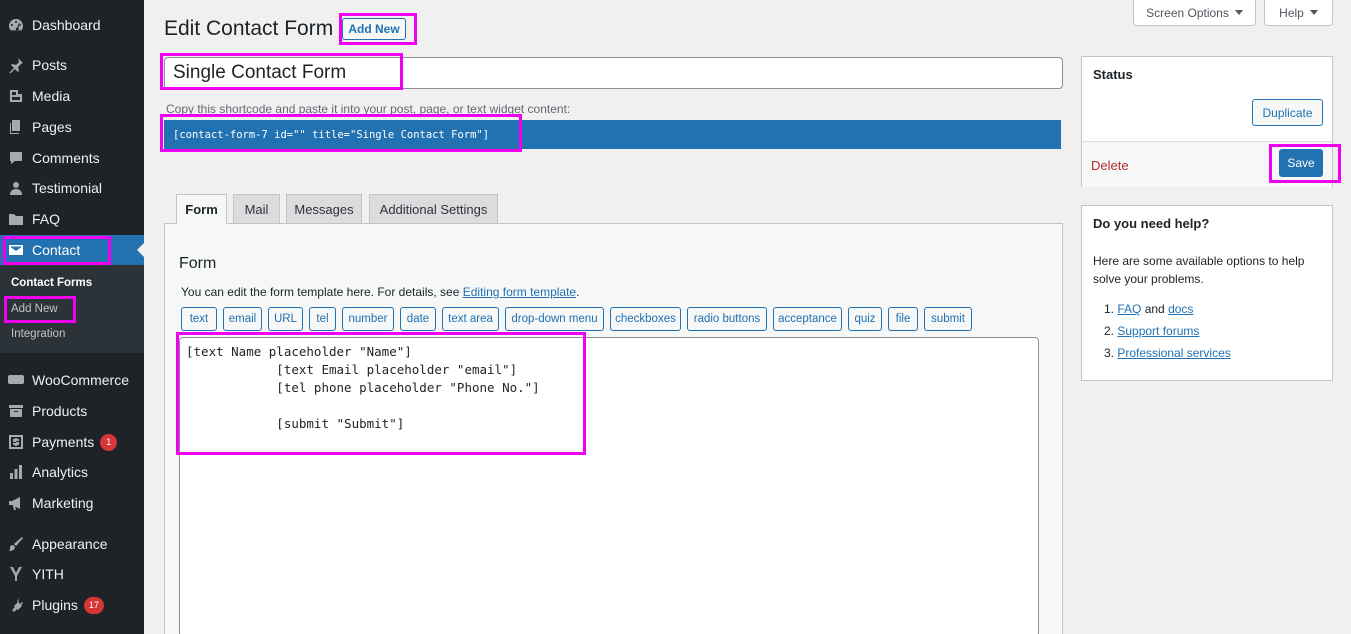 This screenshot has width=1351, height=634. I want to click on menu-products: Products, so click(72, 411).